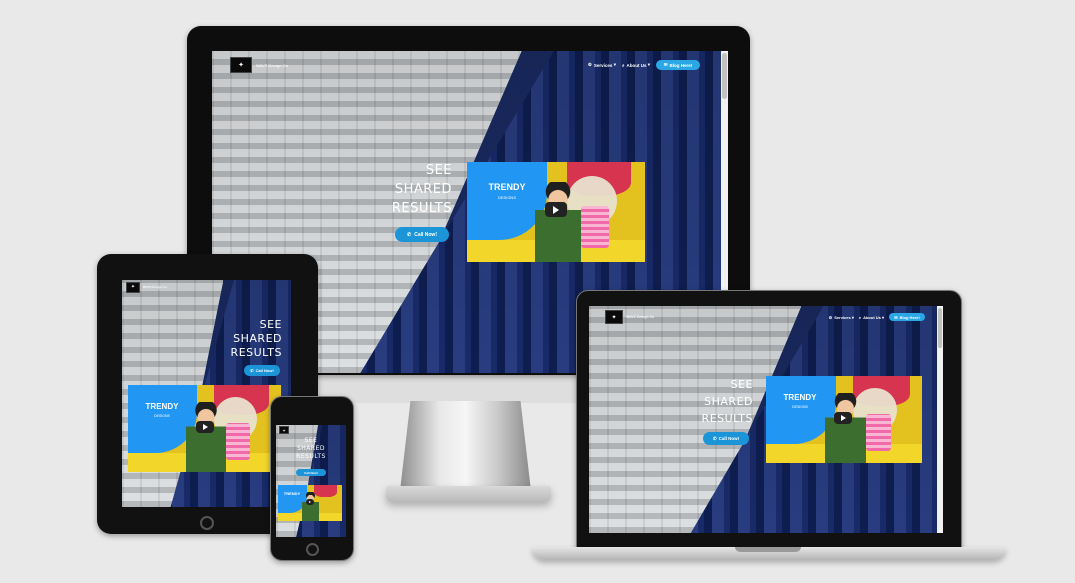 The width and height of the screenshot is (1075, 583). I want to click on hero-heading: SEE SHARED RESULTS, so click(421, 189).